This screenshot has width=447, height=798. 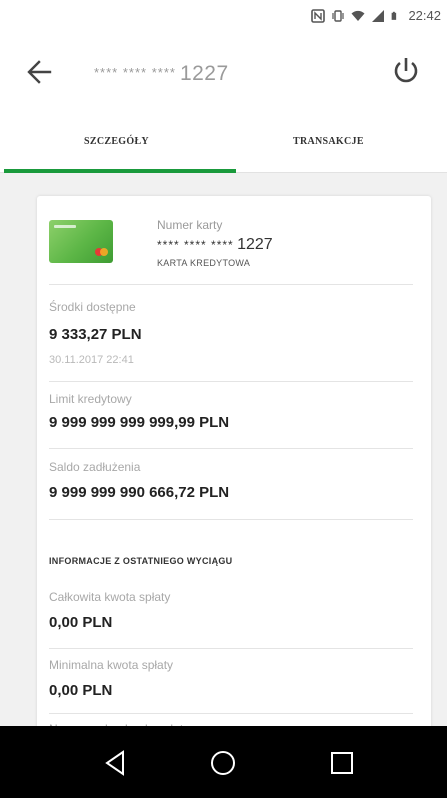 What do you see at coordinates (81, 690) in the screenshot?
I see `minimum-repayment-value: 0,00 PLN` at bounding box center [81, 690].